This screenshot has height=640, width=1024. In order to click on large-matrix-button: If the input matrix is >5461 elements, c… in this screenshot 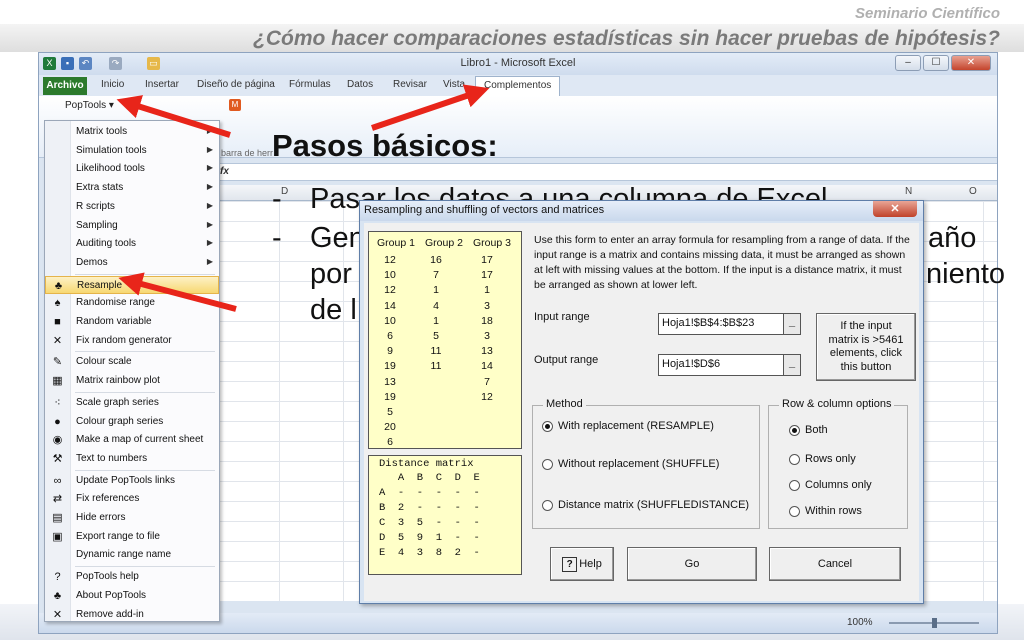, I will do `click(866, 347)`.